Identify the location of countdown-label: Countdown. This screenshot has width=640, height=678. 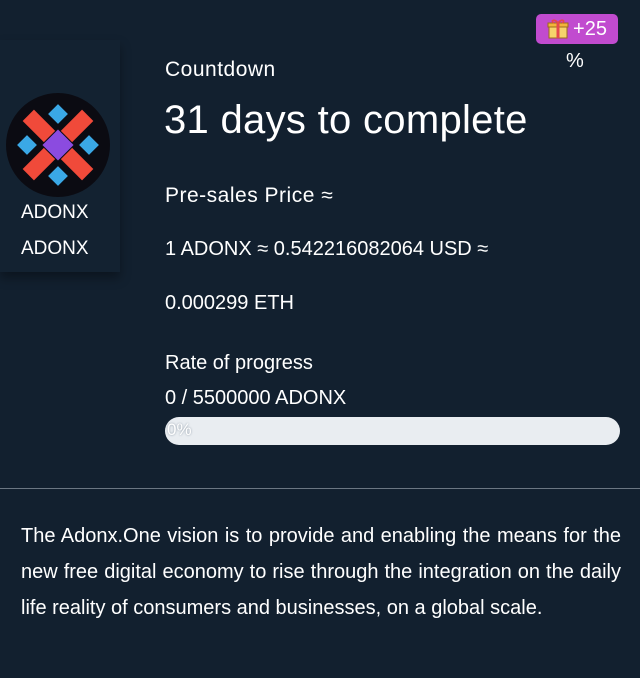
(220, 69).